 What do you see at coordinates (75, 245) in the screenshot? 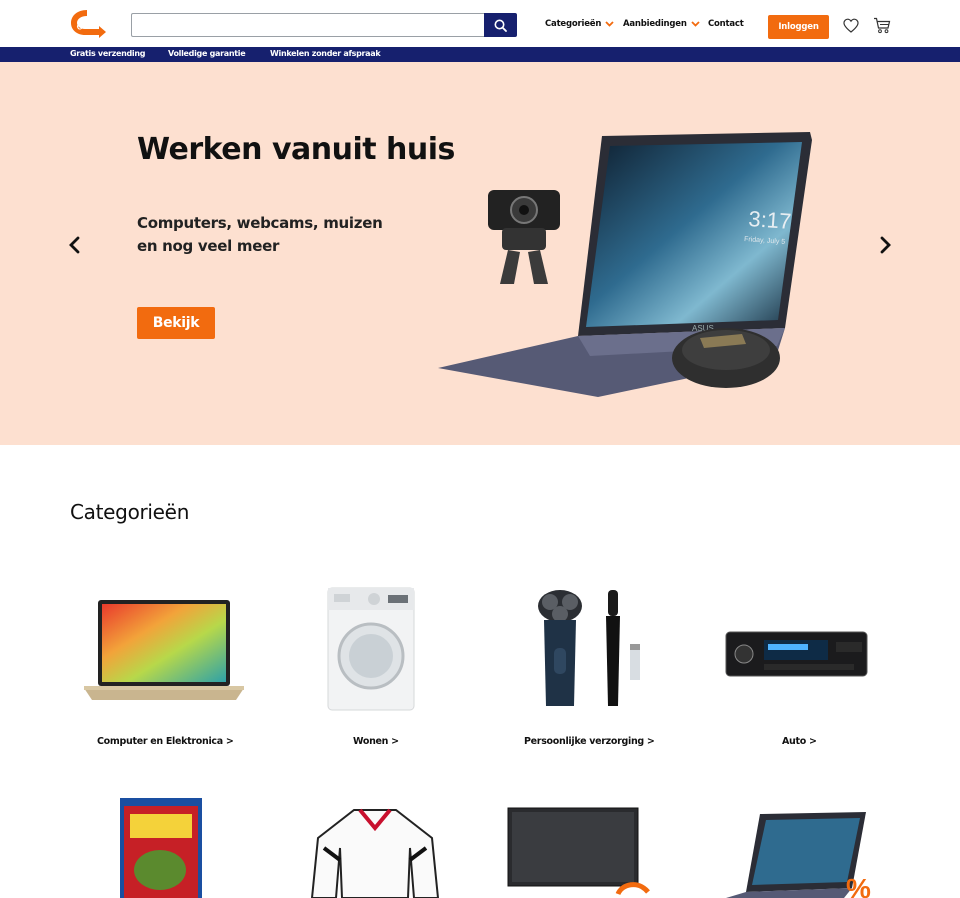
I see `carousel-prev-icon` at bounding box center [75, 245].